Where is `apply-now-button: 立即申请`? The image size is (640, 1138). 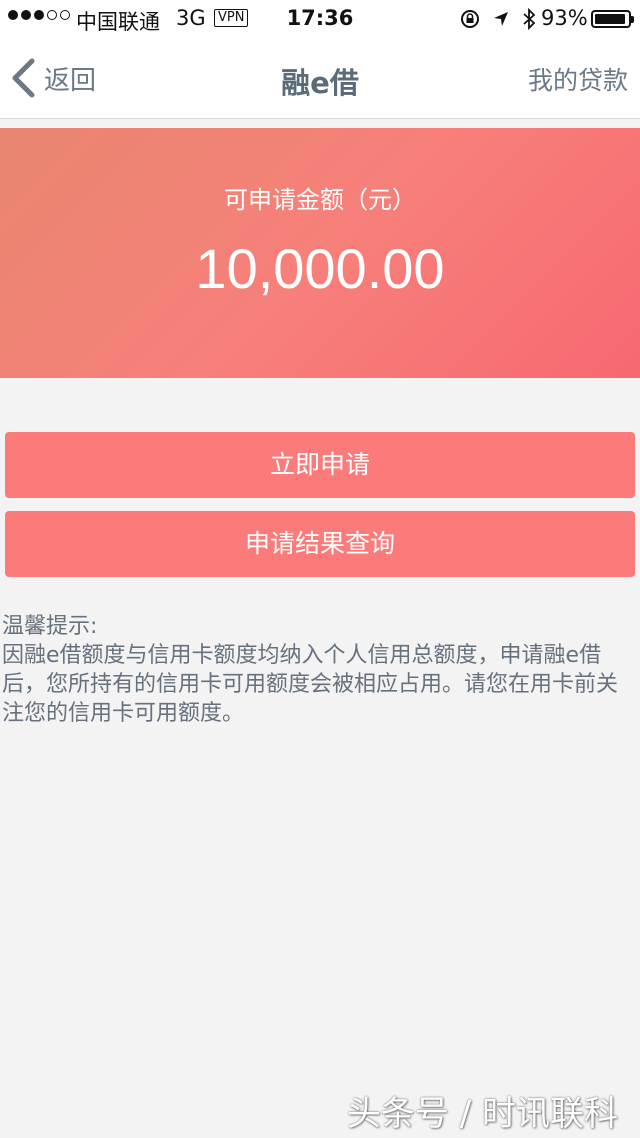 apply-now-button: 立即申请 is located at coordinates (320, 465).